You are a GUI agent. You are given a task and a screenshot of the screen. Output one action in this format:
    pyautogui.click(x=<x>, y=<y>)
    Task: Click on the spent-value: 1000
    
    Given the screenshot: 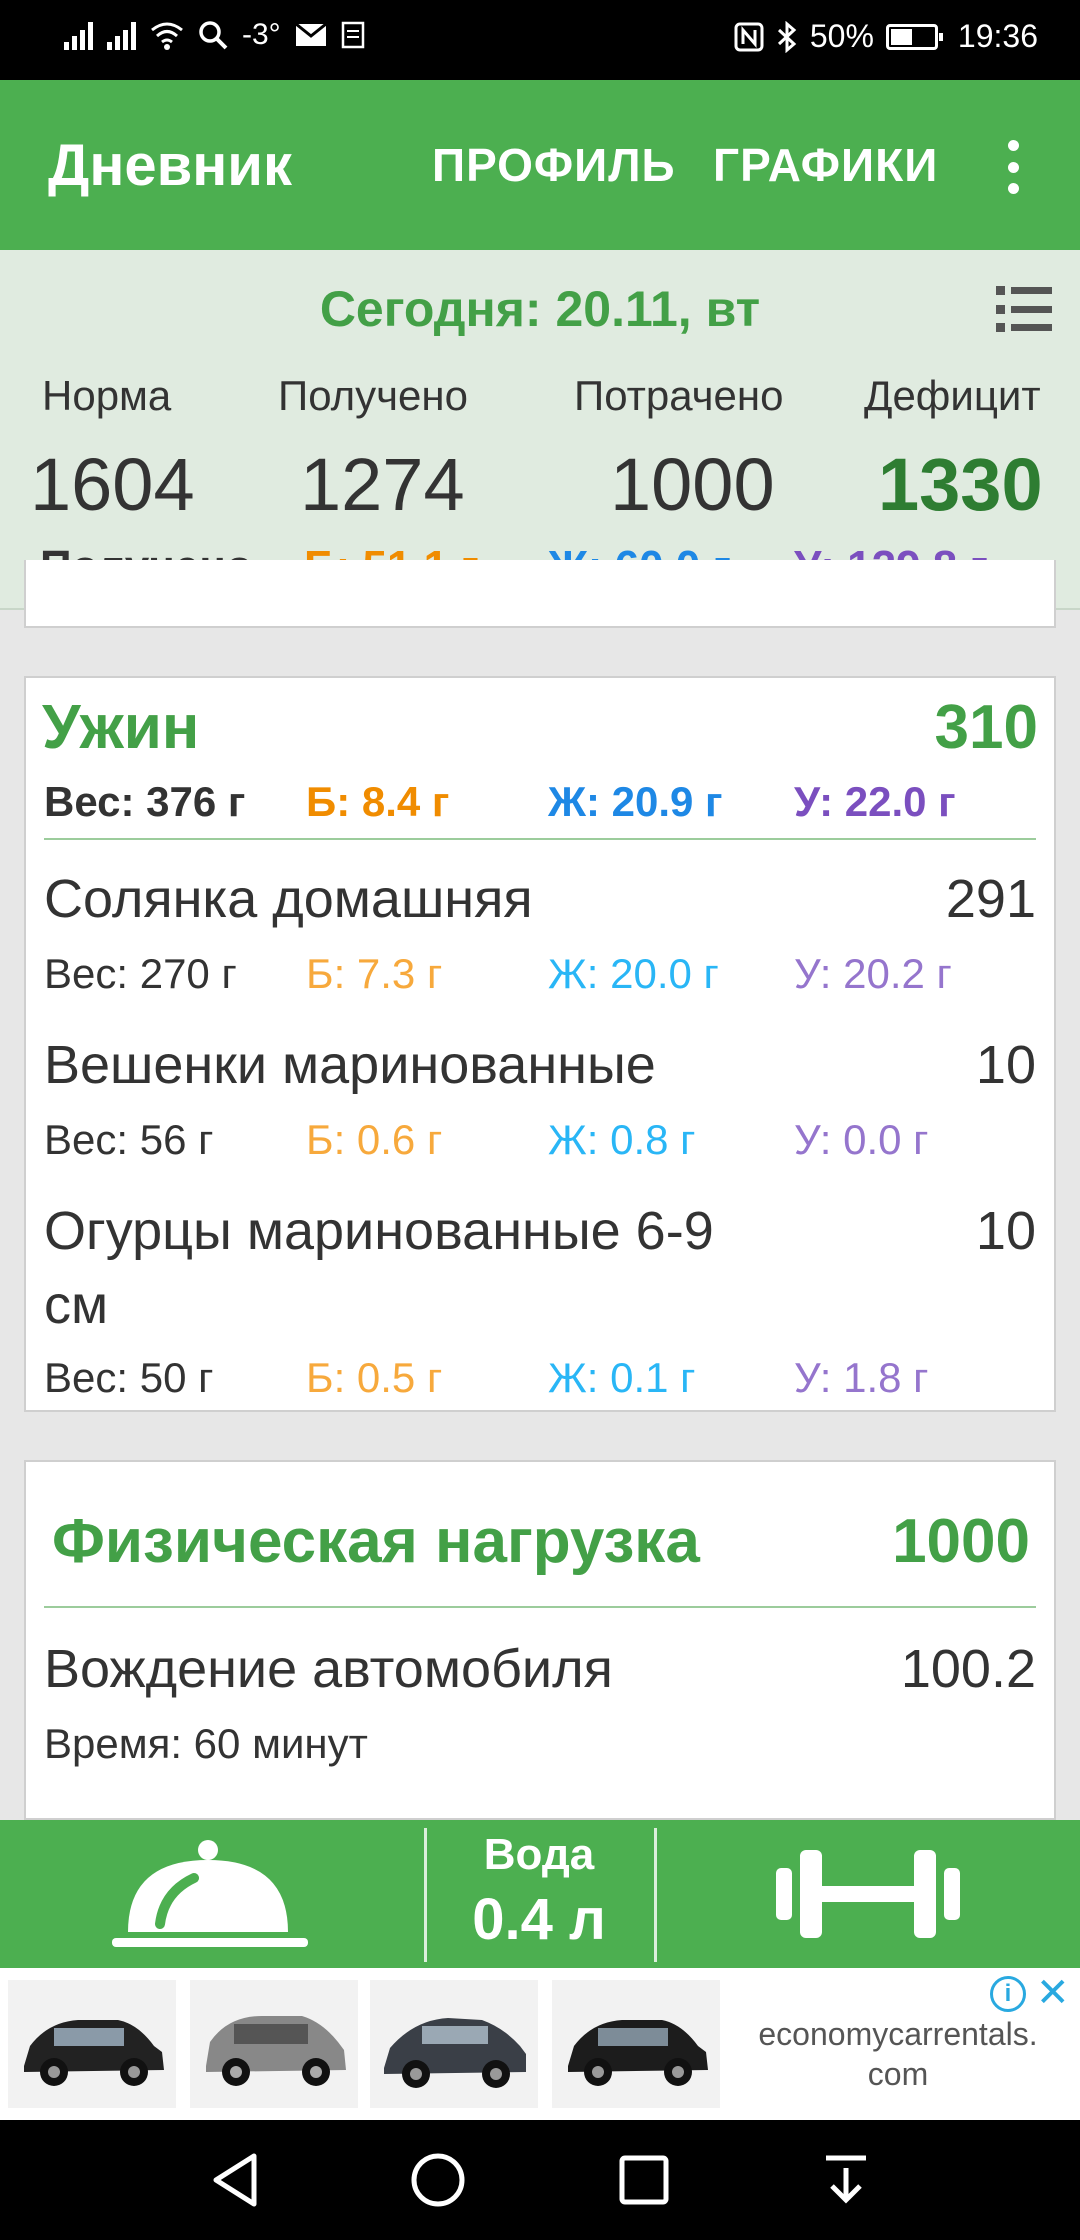 What is the action you would take?
    pyautogui.click(x=692, y=484)
    